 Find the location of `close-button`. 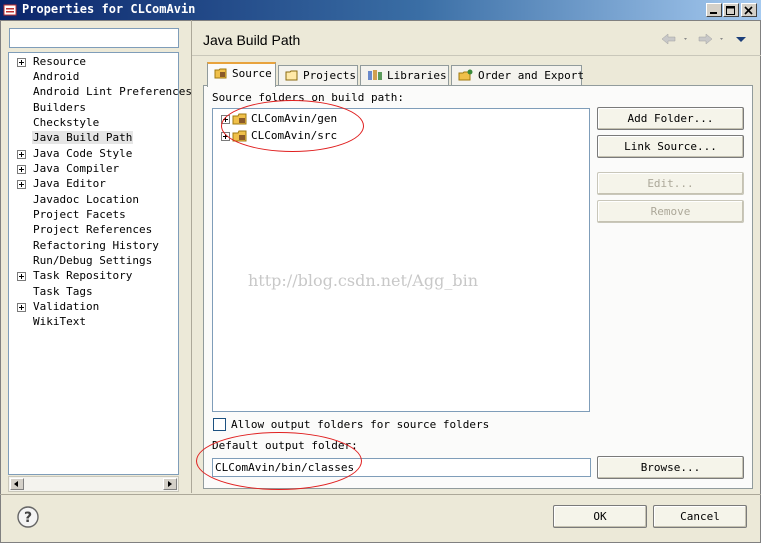

close-button is located at coordinates (749, 10).